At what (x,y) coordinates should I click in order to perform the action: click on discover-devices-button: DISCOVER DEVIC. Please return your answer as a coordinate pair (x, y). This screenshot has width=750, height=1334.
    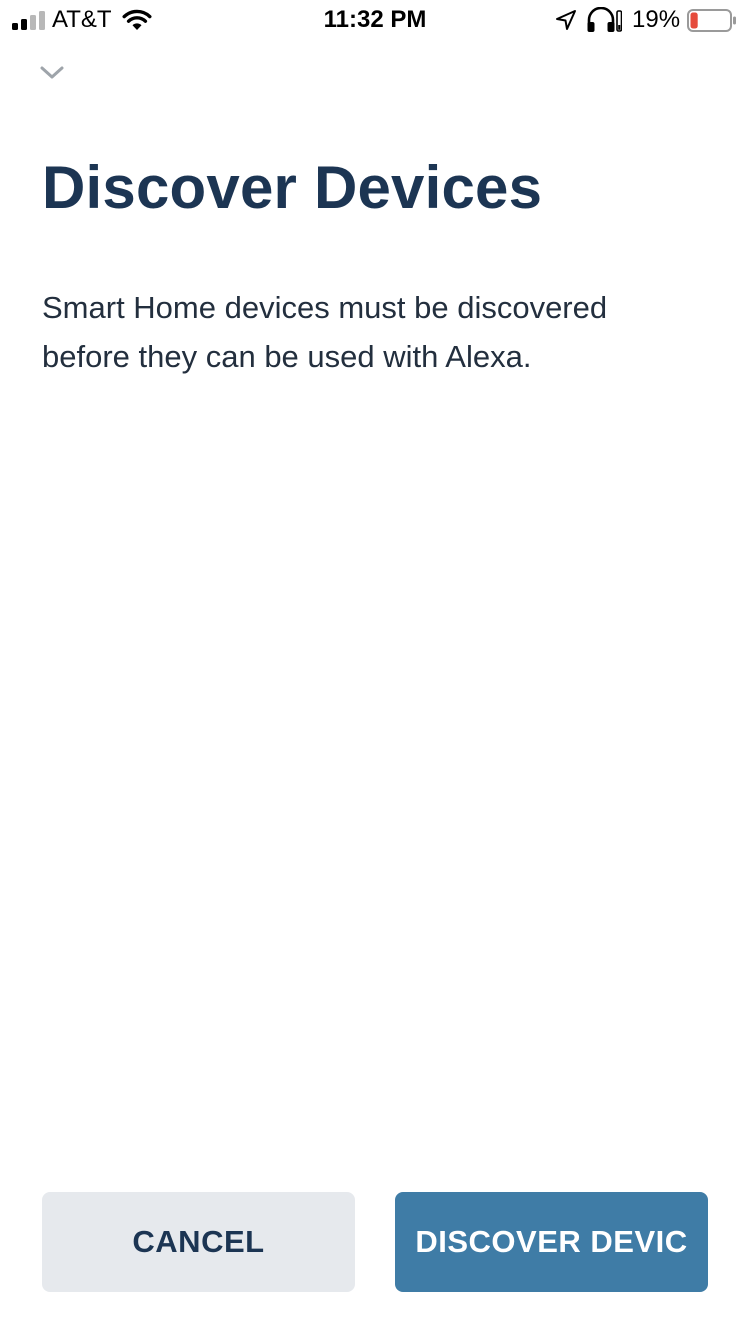
    Looking at the image, I should click on (551, 1242).